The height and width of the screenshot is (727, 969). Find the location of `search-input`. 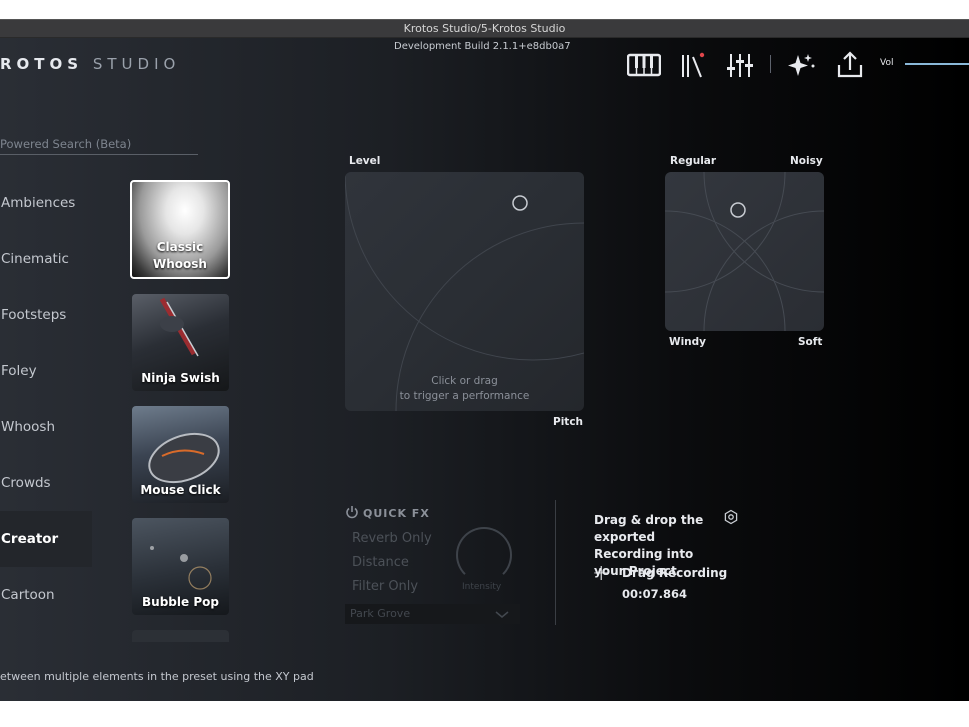

search-input is located at coordinates (99, 144).